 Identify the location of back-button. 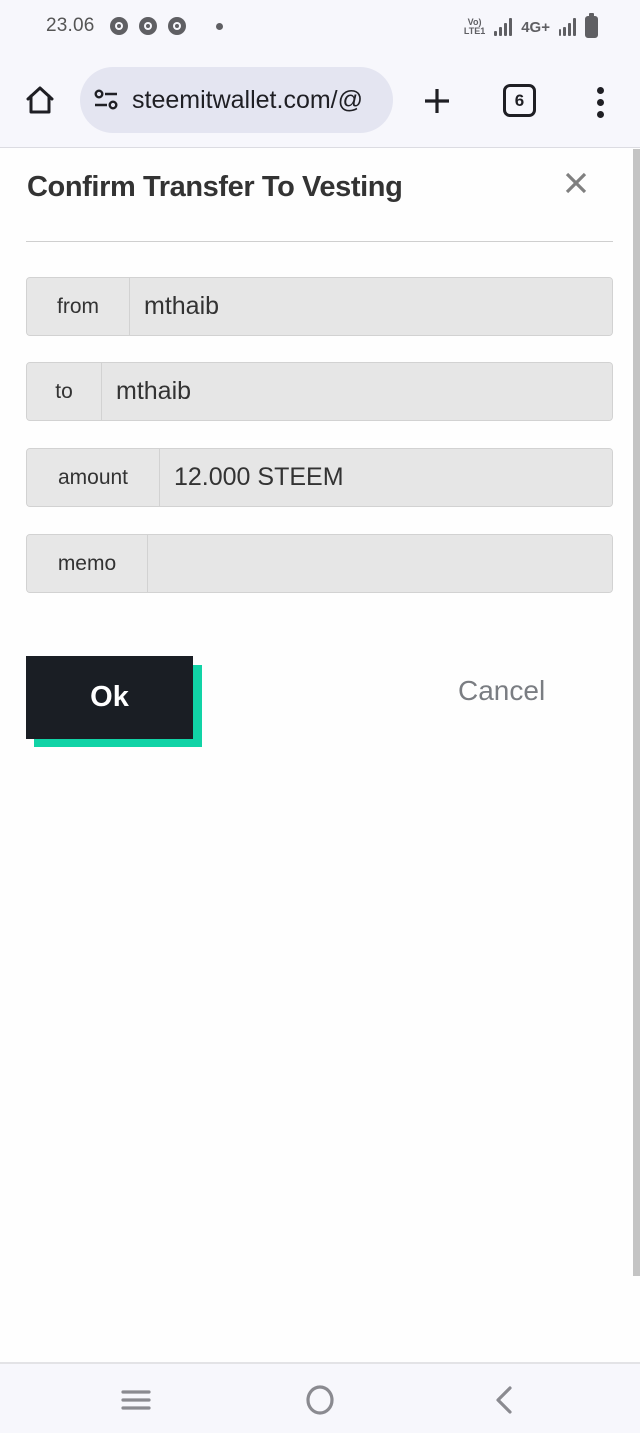
(504, 1400).